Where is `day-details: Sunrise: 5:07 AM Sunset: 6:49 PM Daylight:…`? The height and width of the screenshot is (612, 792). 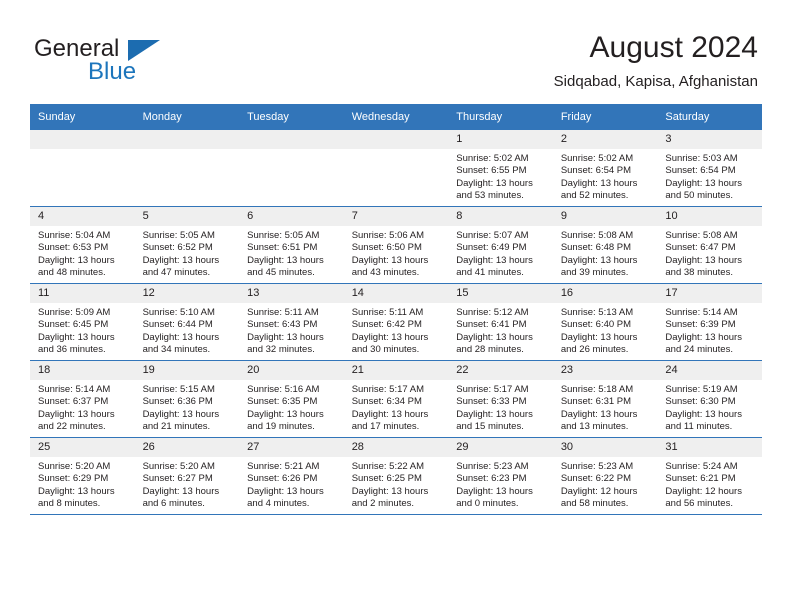 day-details: Sunrise: 5:07 AM Sunset: 6:49 PM Daylight:… is located at coordinates (500, 253).